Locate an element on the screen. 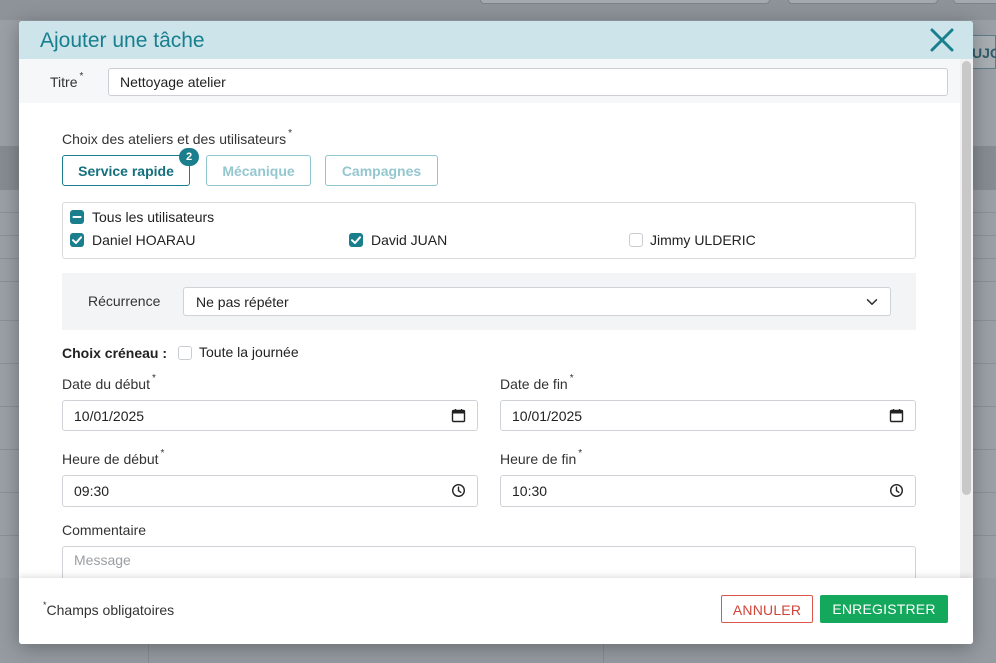 The width and height of the screenshot is (996, 663). start-time-label: Heure de début * is located at coordinates (113, 457).